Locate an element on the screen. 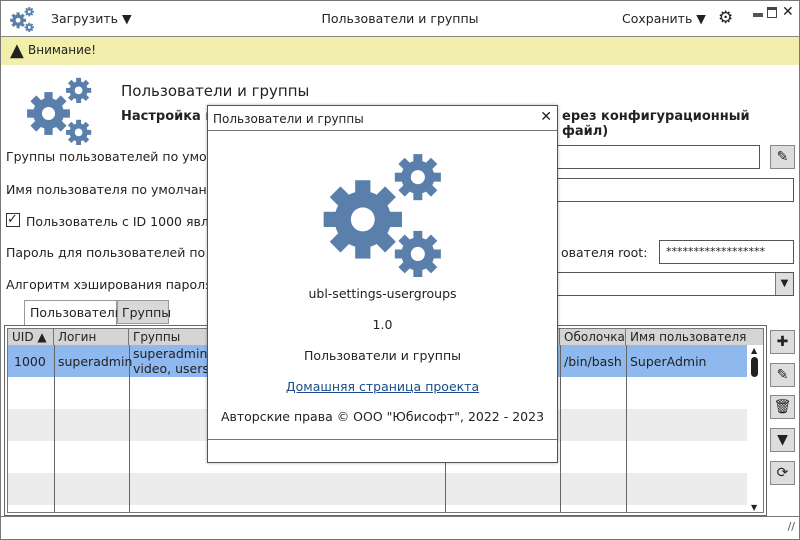 The height and width of the screenshot is (540, 800). cell-login: superadmin is located at coordinates (95, 361).